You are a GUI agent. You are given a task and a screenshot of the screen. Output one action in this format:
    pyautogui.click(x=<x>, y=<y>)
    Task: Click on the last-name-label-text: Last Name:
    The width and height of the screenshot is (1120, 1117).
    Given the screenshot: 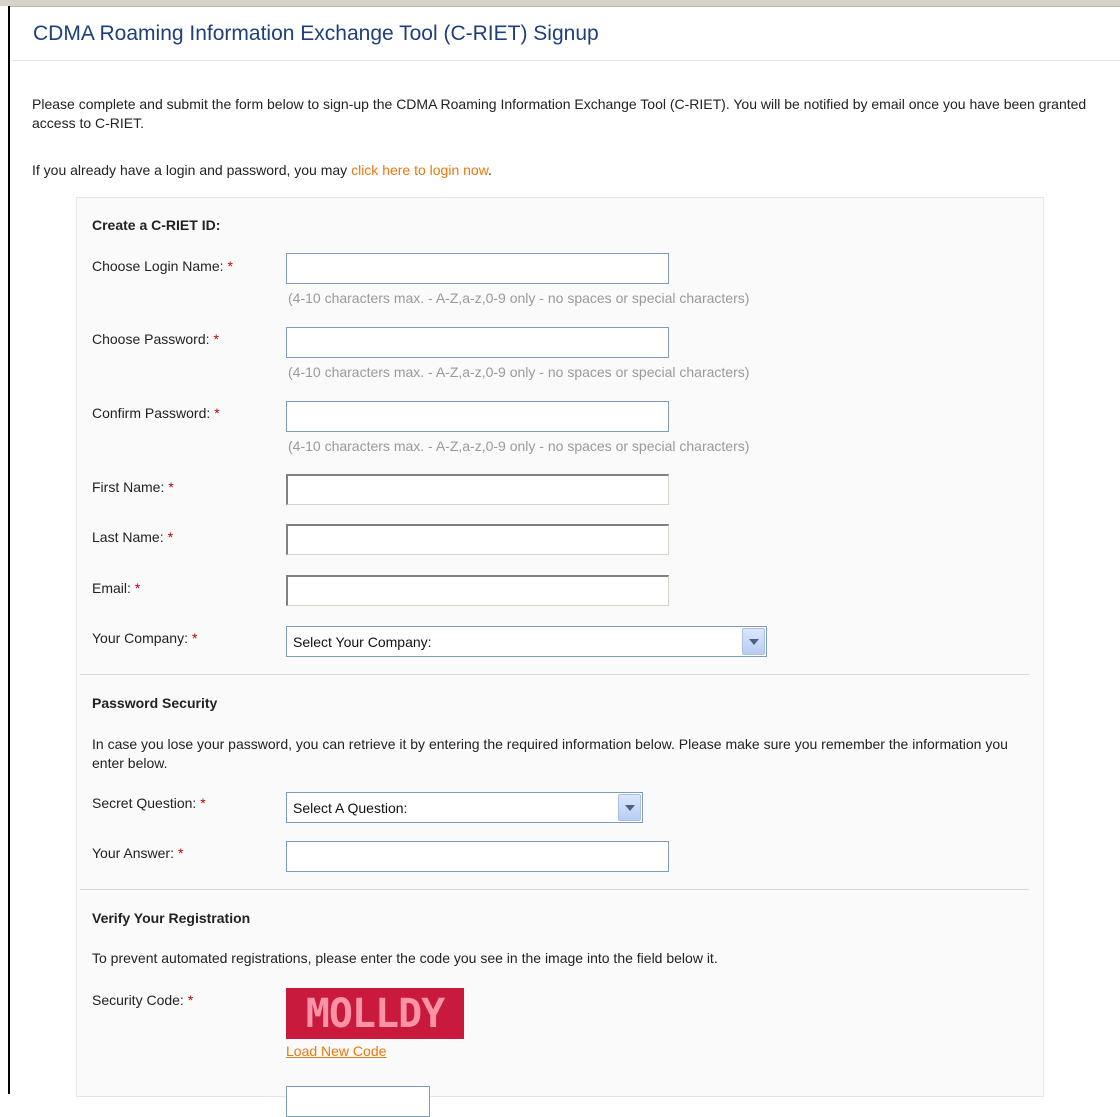 What is the action you would take?
    pyautogui.click(x=128, y=537)
    